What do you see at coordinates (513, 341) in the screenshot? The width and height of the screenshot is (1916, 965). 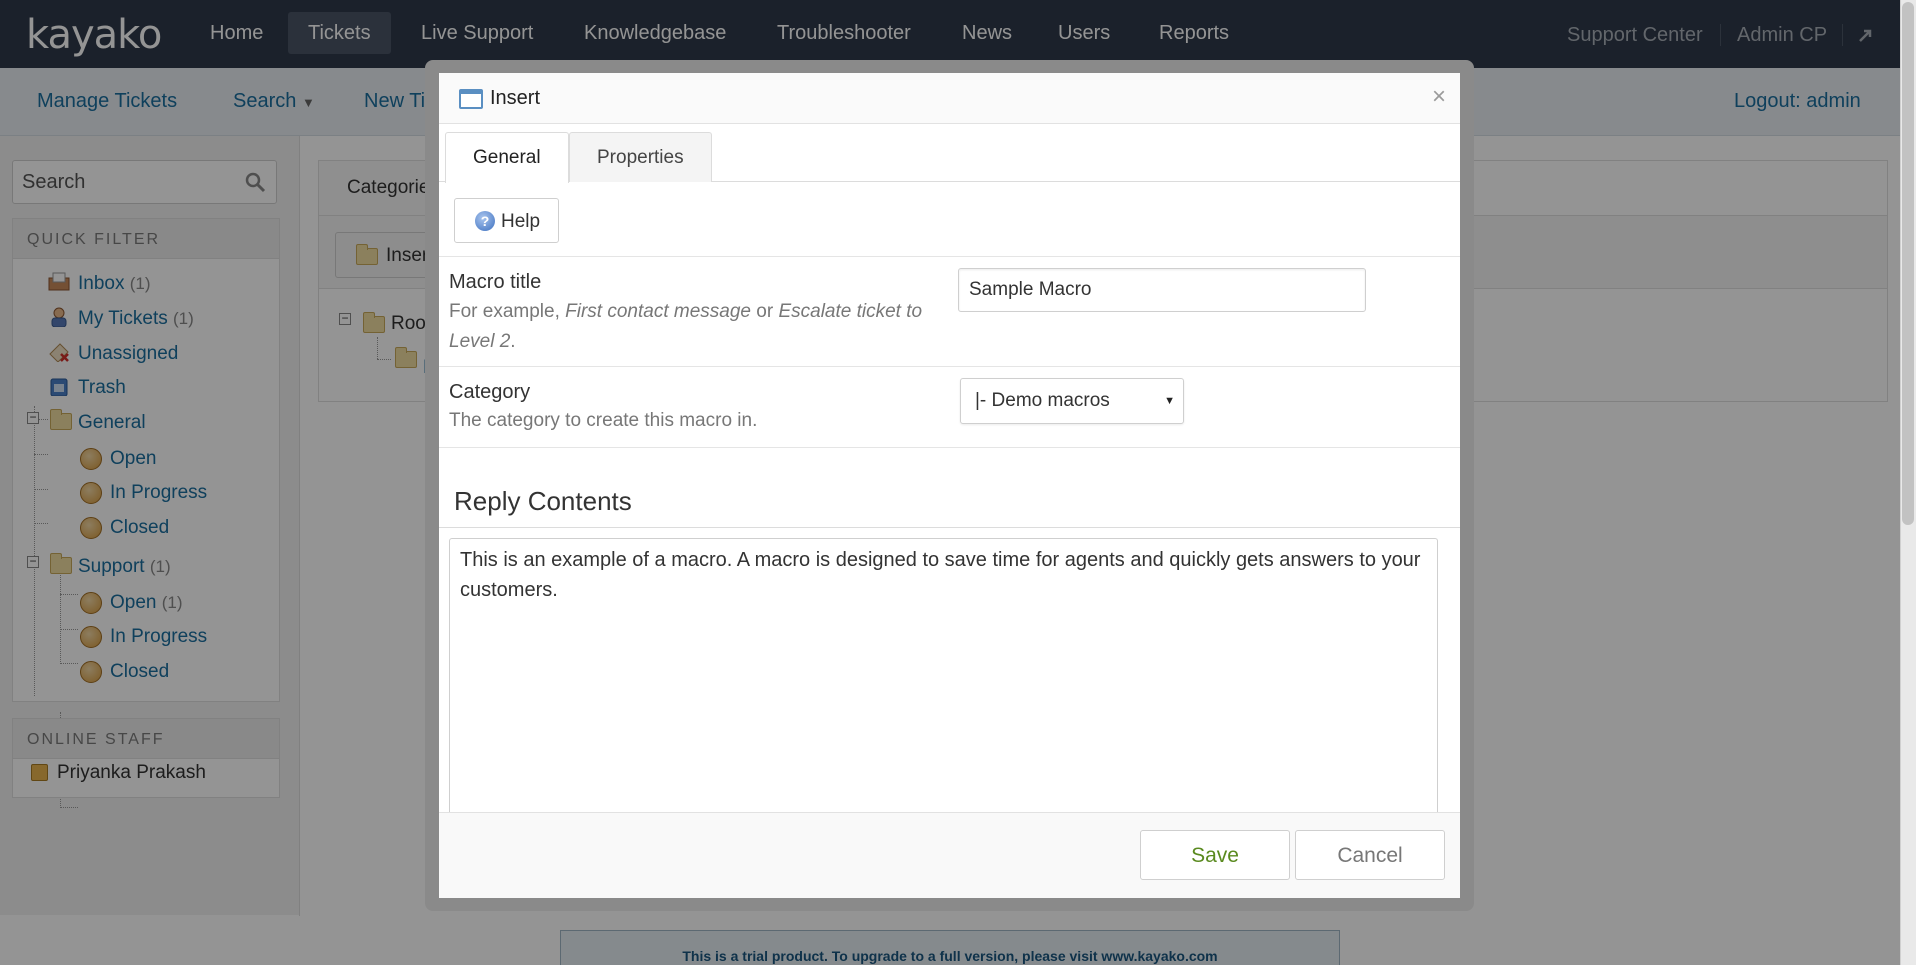 I see `desc-text: .` at bounding box center [513, 341].